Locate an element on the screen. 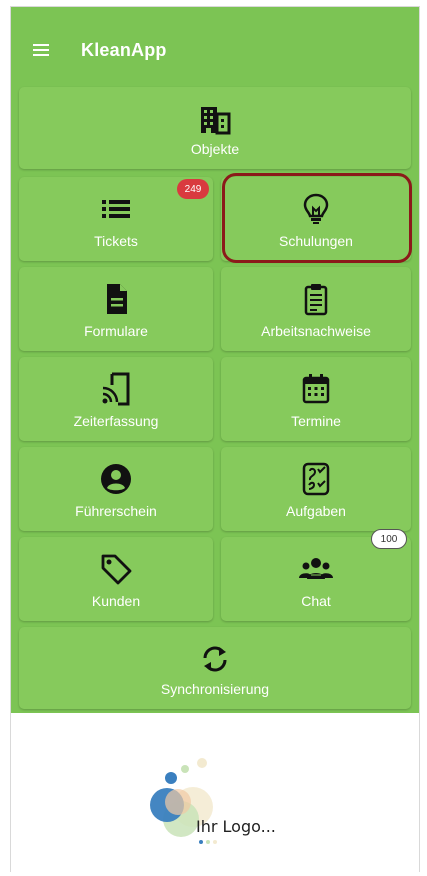 This screenshot has height=876, width=427. app-bar: KleanApp is located at coordinates (215, 43).